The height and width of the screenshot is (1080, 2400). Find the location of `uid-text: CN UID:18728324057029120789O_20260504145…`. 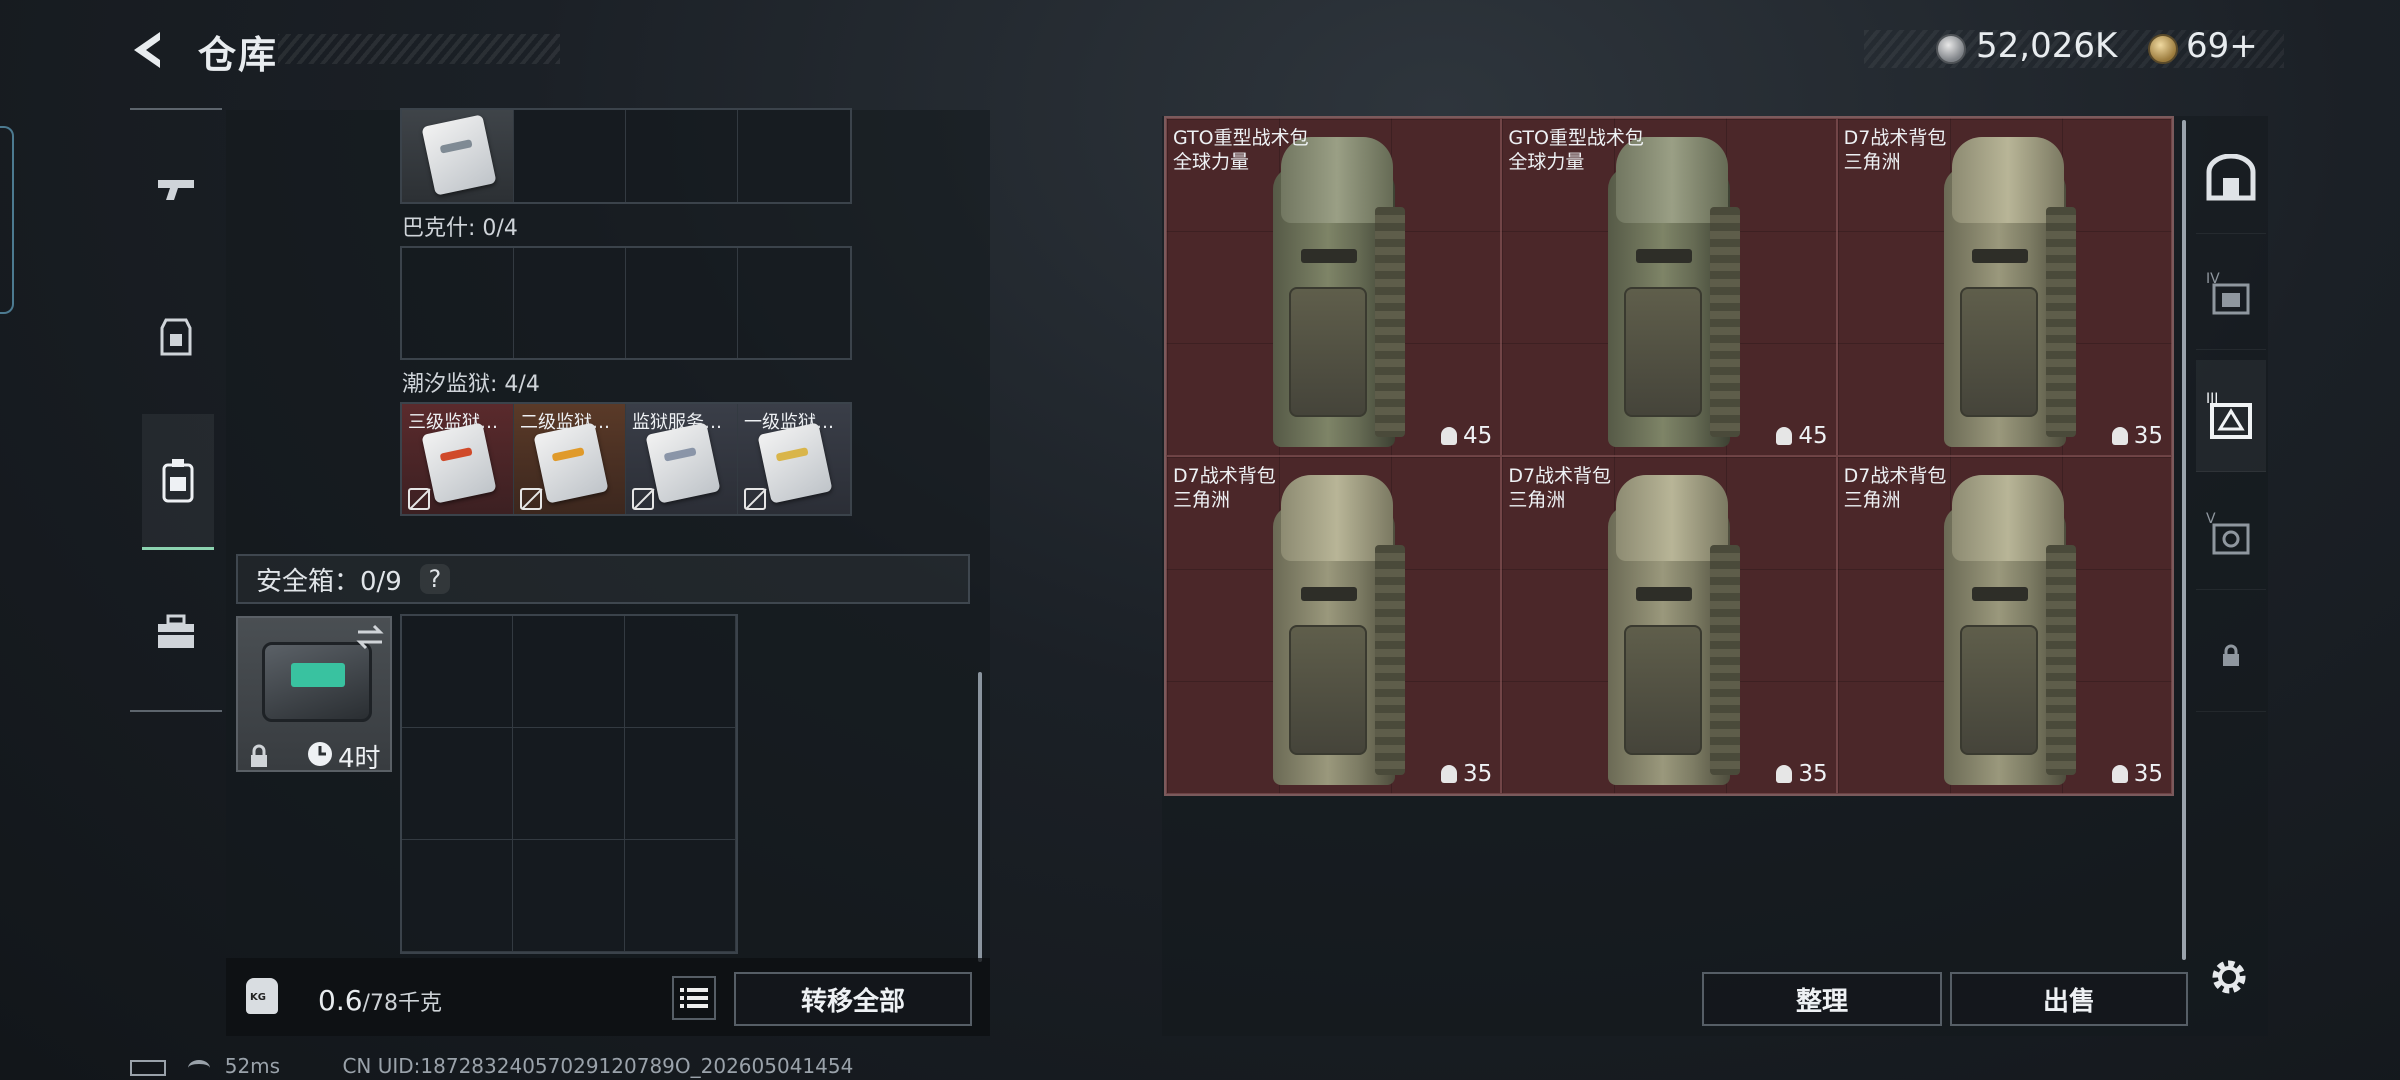

uid-text: CN UID:18728324057029120789O_20260504145… is located at coordinates (598, 1066).